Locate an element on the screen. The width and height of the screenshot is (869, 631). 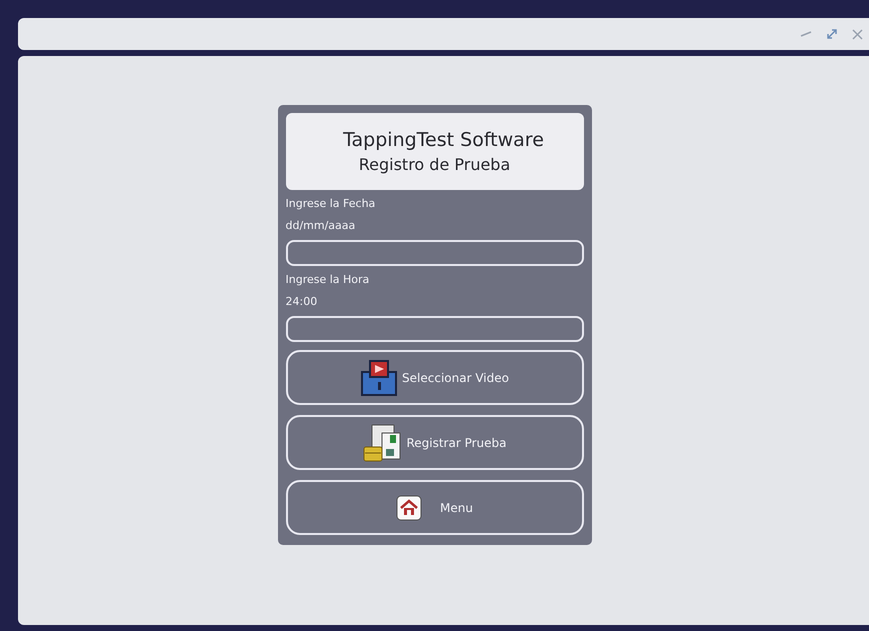
documents-icon is located at coordinates (382, 442).